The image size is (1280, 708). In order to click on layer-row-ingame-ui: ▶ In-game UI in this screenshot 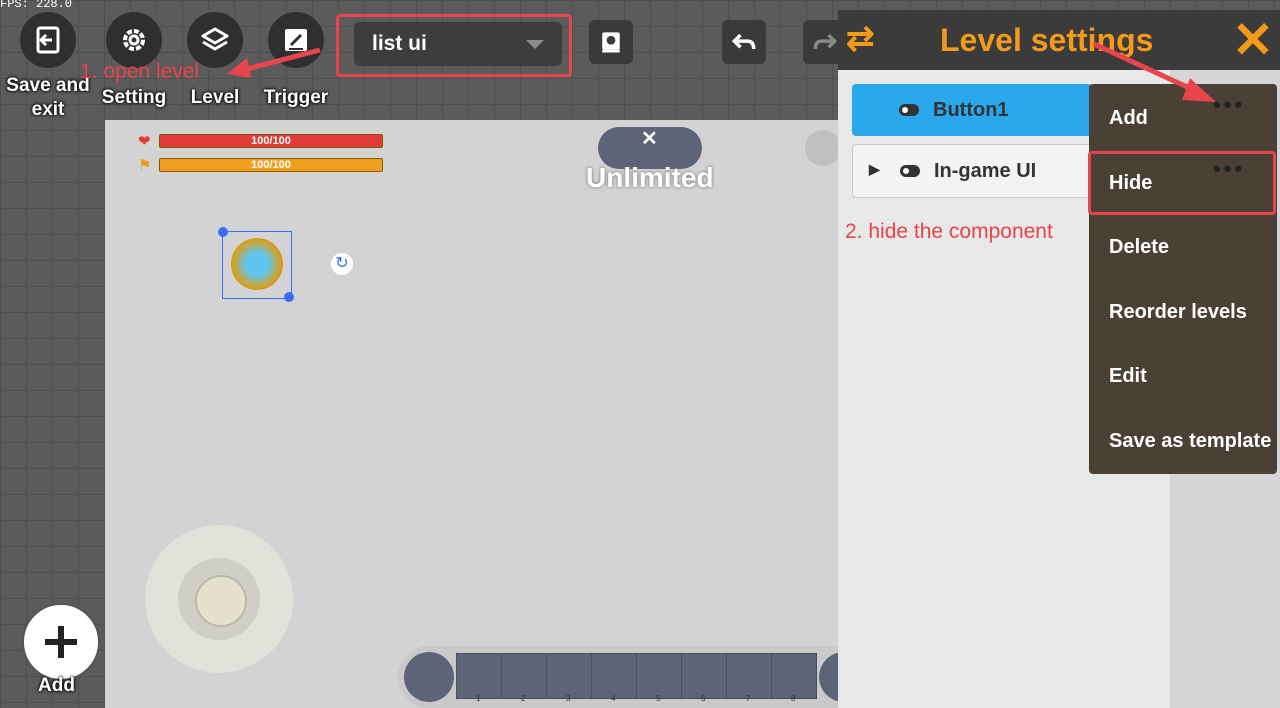, I will do `click(973, 171)`.